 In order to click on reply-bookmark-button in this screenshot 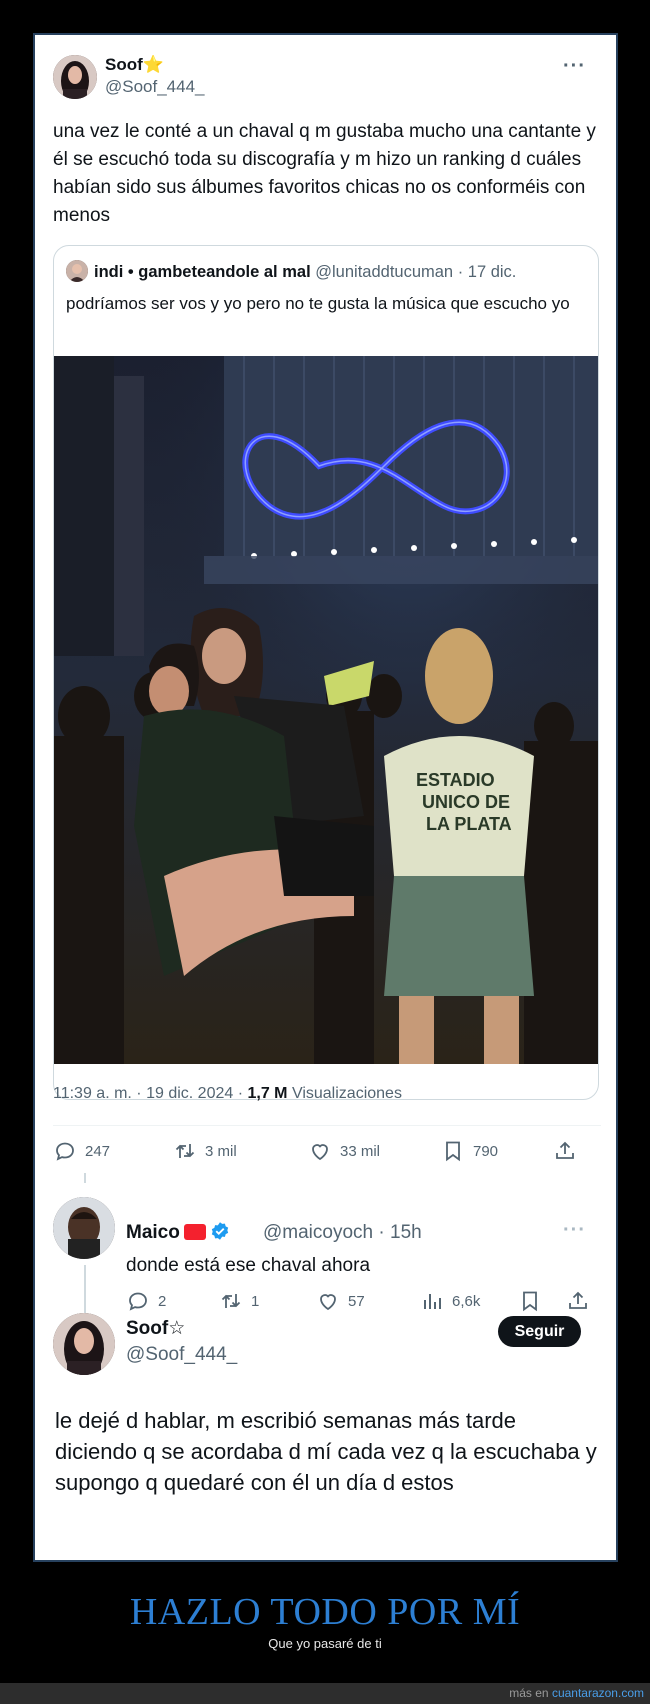, I will do `click(530, 1301)`.